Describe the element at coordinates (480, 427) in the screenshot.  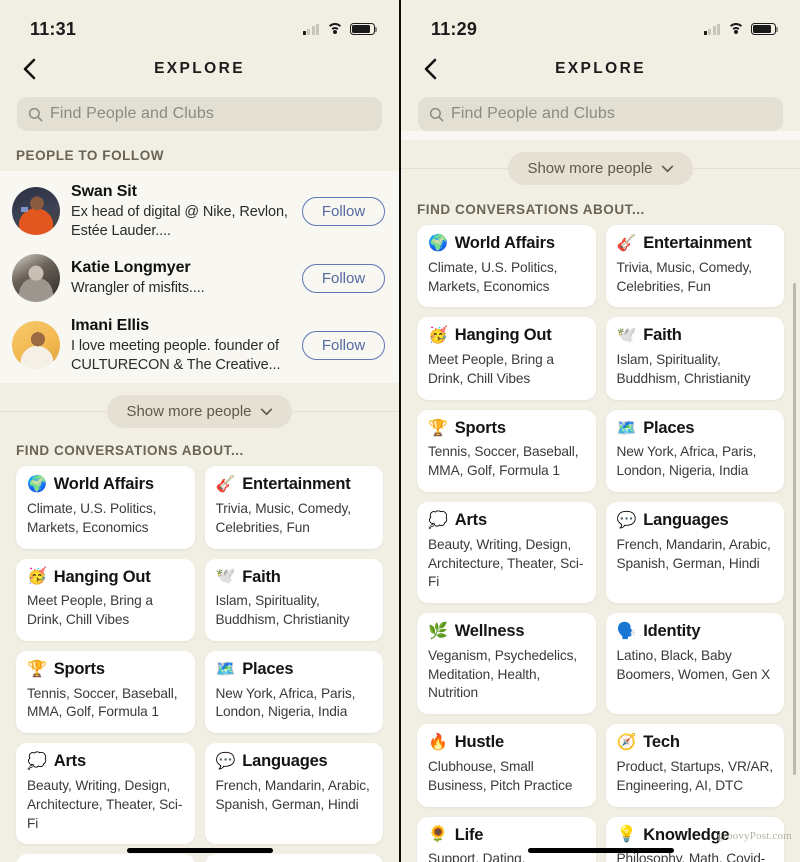
I see `category-label: Sports` at that location.